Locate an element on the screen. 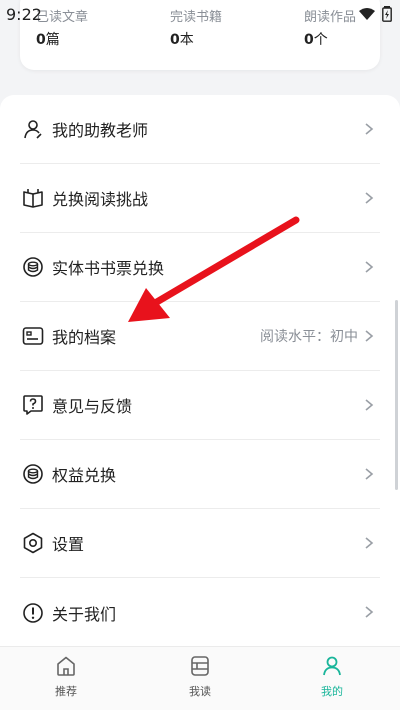 Image resolution: width=400 pixels, height=710 pixels. menu-item-label: 我的助教老师 is located at coordinates (100, 130).